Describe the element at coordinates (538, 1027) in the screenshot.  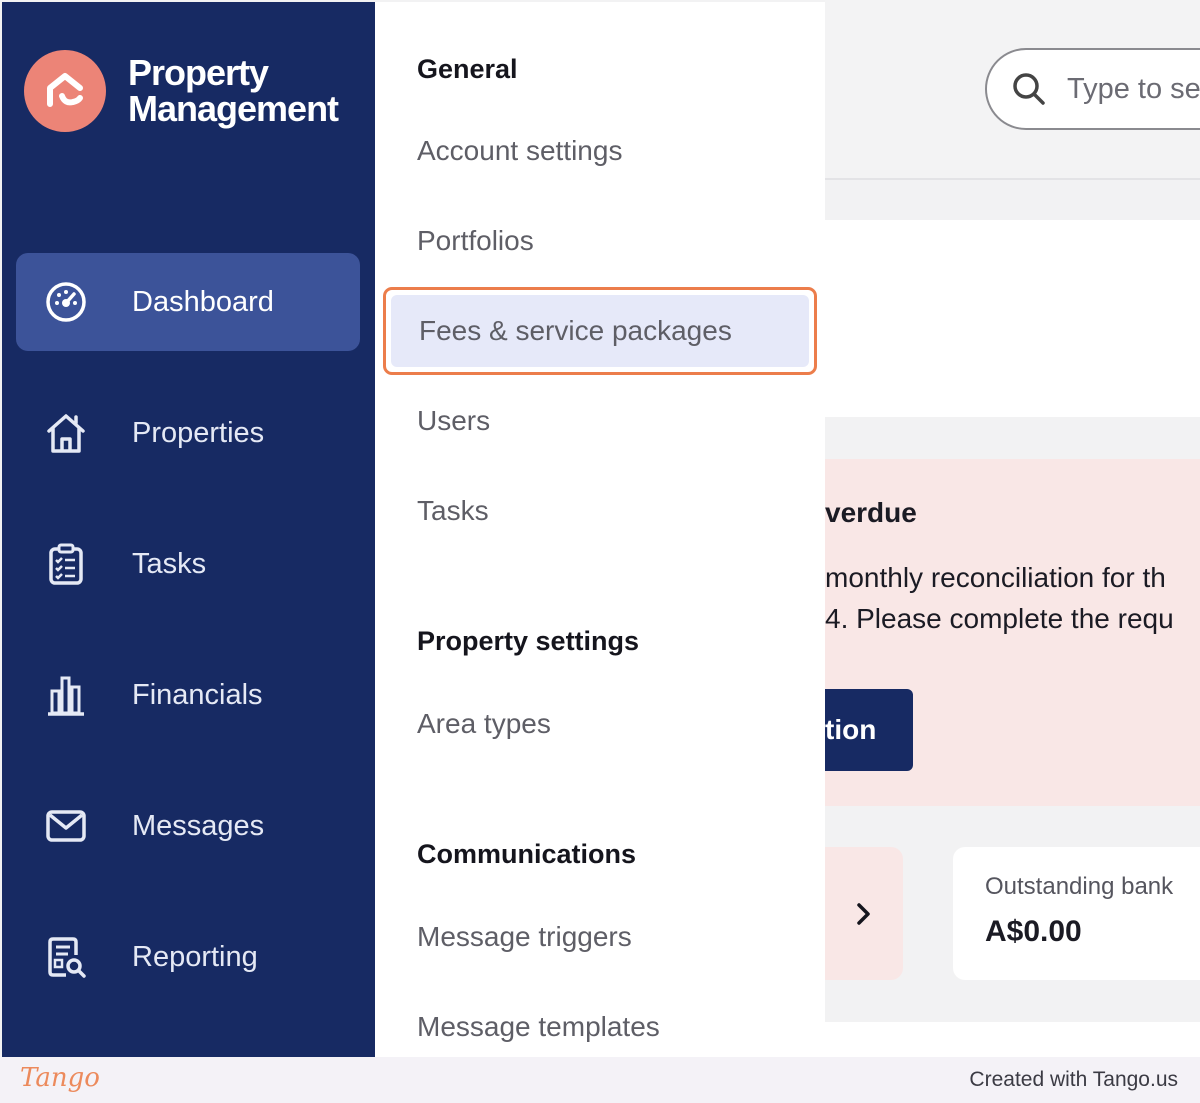
I see `menu-item-message-templates: Message templates` at that location.